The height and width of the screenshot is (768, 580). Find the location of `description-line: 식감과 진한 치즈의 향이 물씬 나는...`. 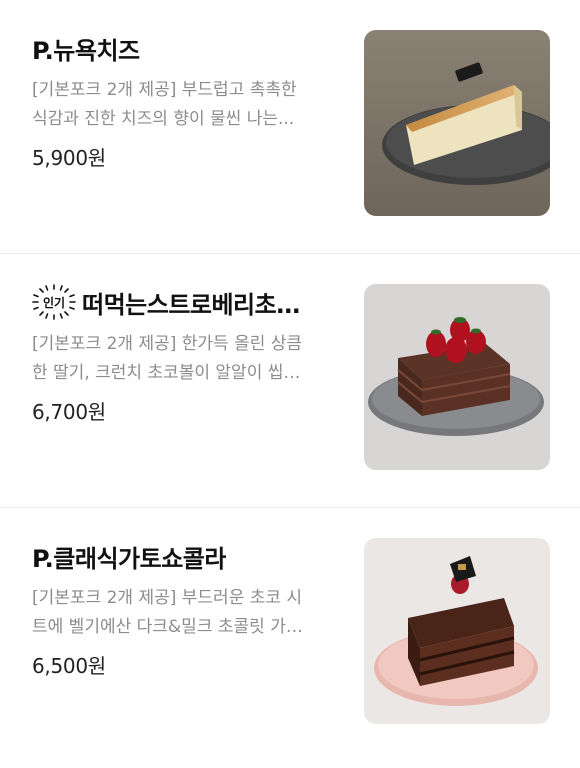

description-line: 식감과 진한 치즈의 향이 물씬 나는... is located at coordinates (163, 119).